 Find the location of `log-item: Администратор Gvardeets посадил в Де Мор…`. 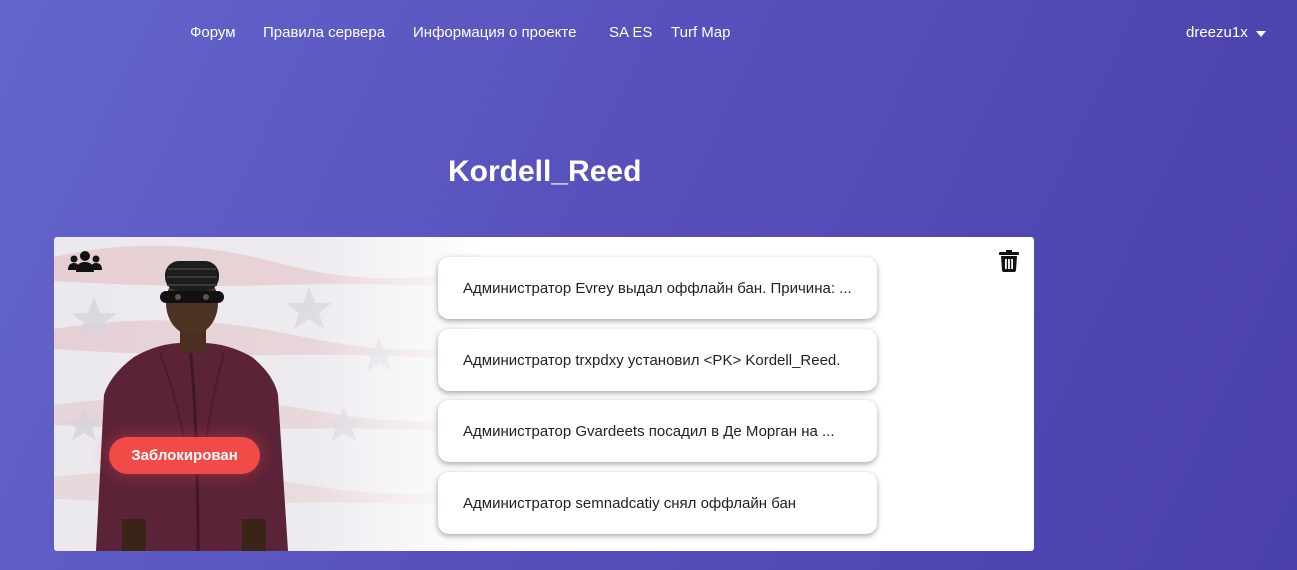

log-item: Администратор Gvardeets посадил в Де Мор… is located at coordinates (657, 431).